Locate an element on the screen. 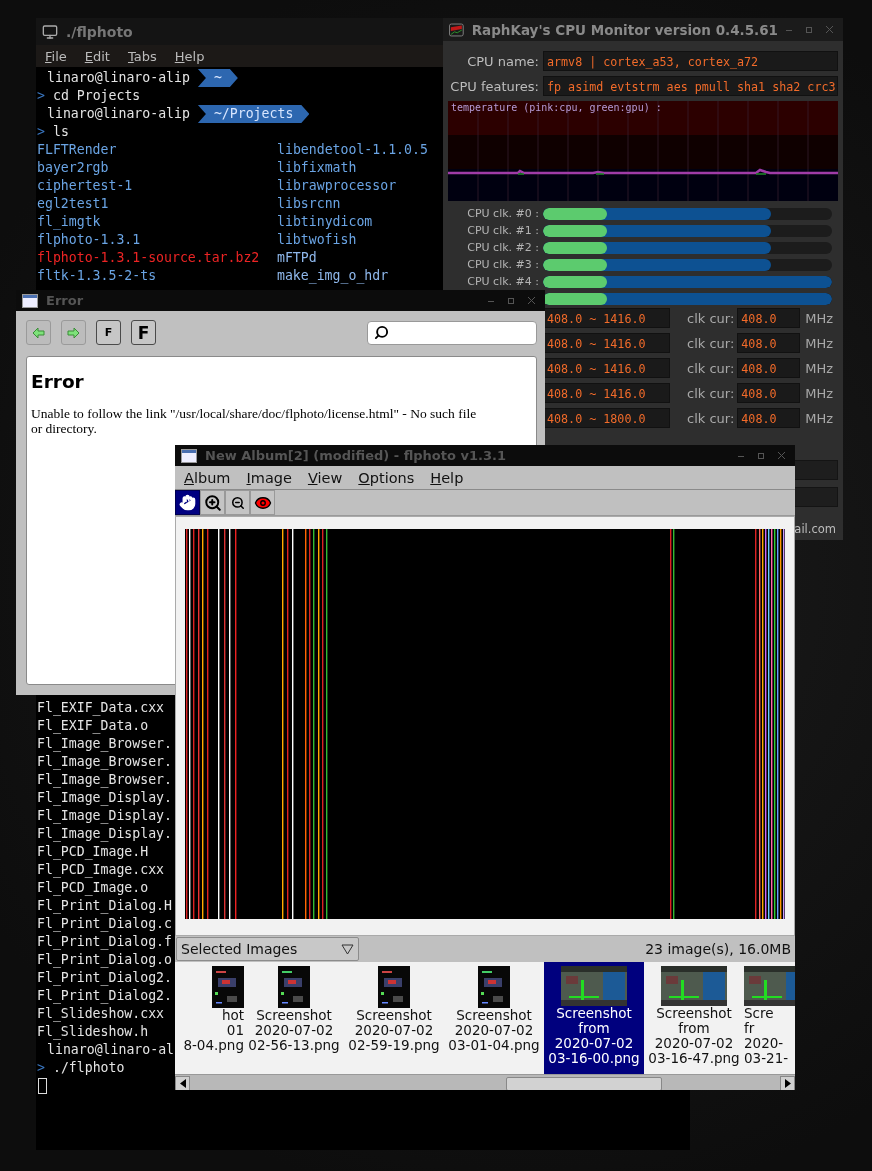  clock-label: CPU clk. #0 : is located at coordinates (502, 213).